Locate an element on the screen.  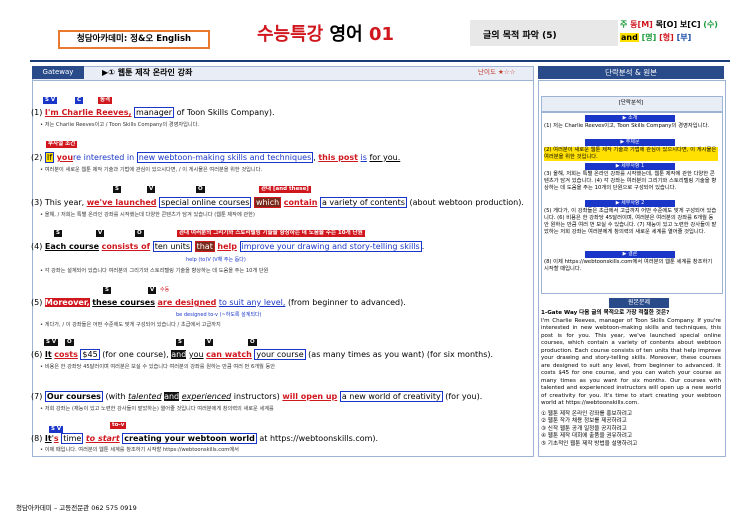
legend-row-2: and [명] [형] [부] is located at coordinates (669, 37).